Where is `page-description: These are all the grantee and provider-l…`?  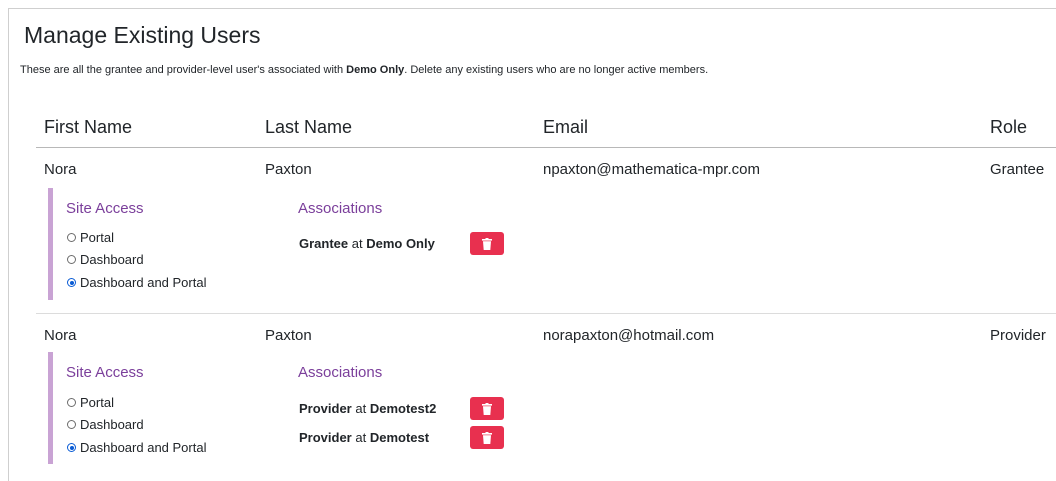
page-description: These are all the grantee and provider-l… is located at coordinates (364, 70).